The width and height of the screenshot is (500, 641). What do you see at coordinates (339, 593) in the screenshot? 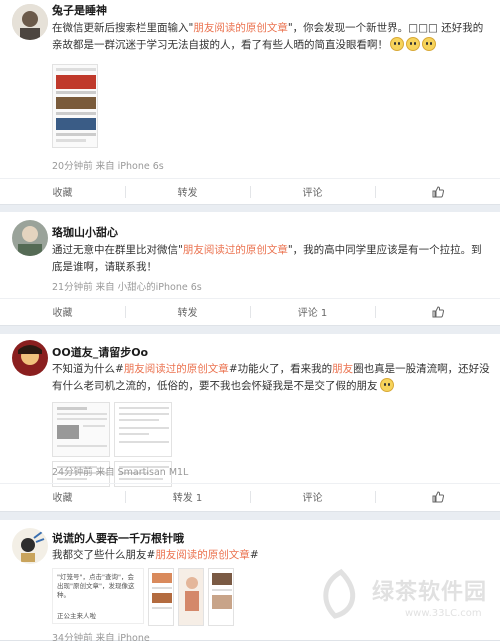
I see `leaf-logo-icon` at bounding box center [339, 593].